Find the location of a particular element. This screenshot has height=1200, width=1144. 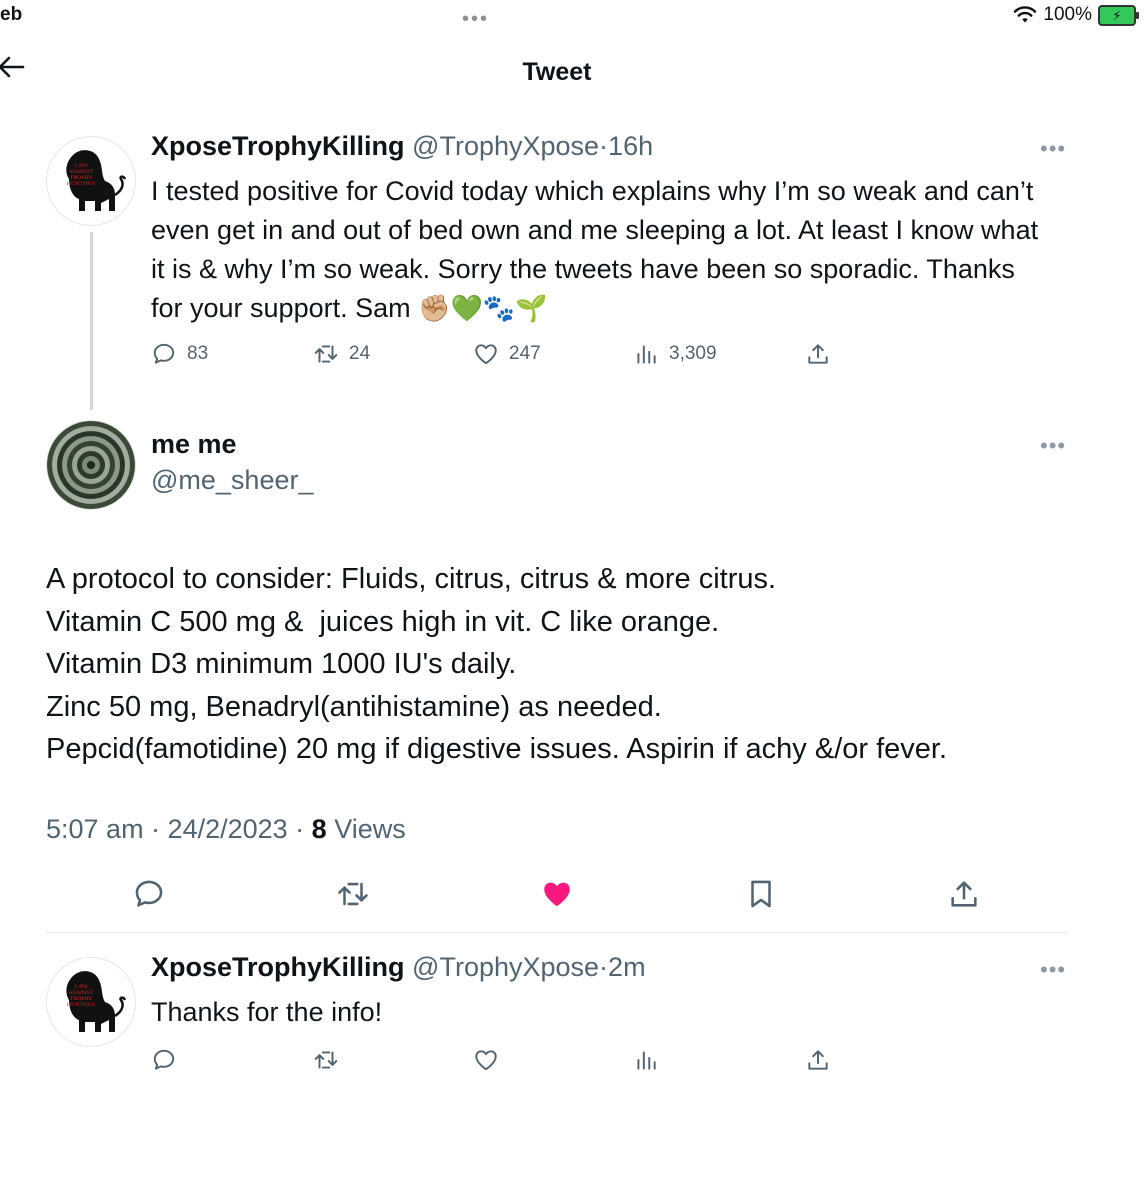

status-bar-left-text: eb is located at coordinates (11, 14).